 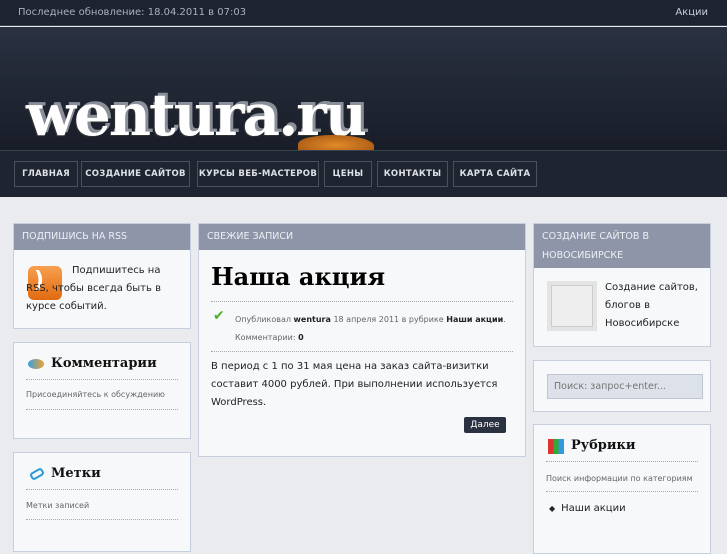 I want to click on comments-widget: Комментарии Присоединяйтесь к обсуждению, so click(x=102, y=390).